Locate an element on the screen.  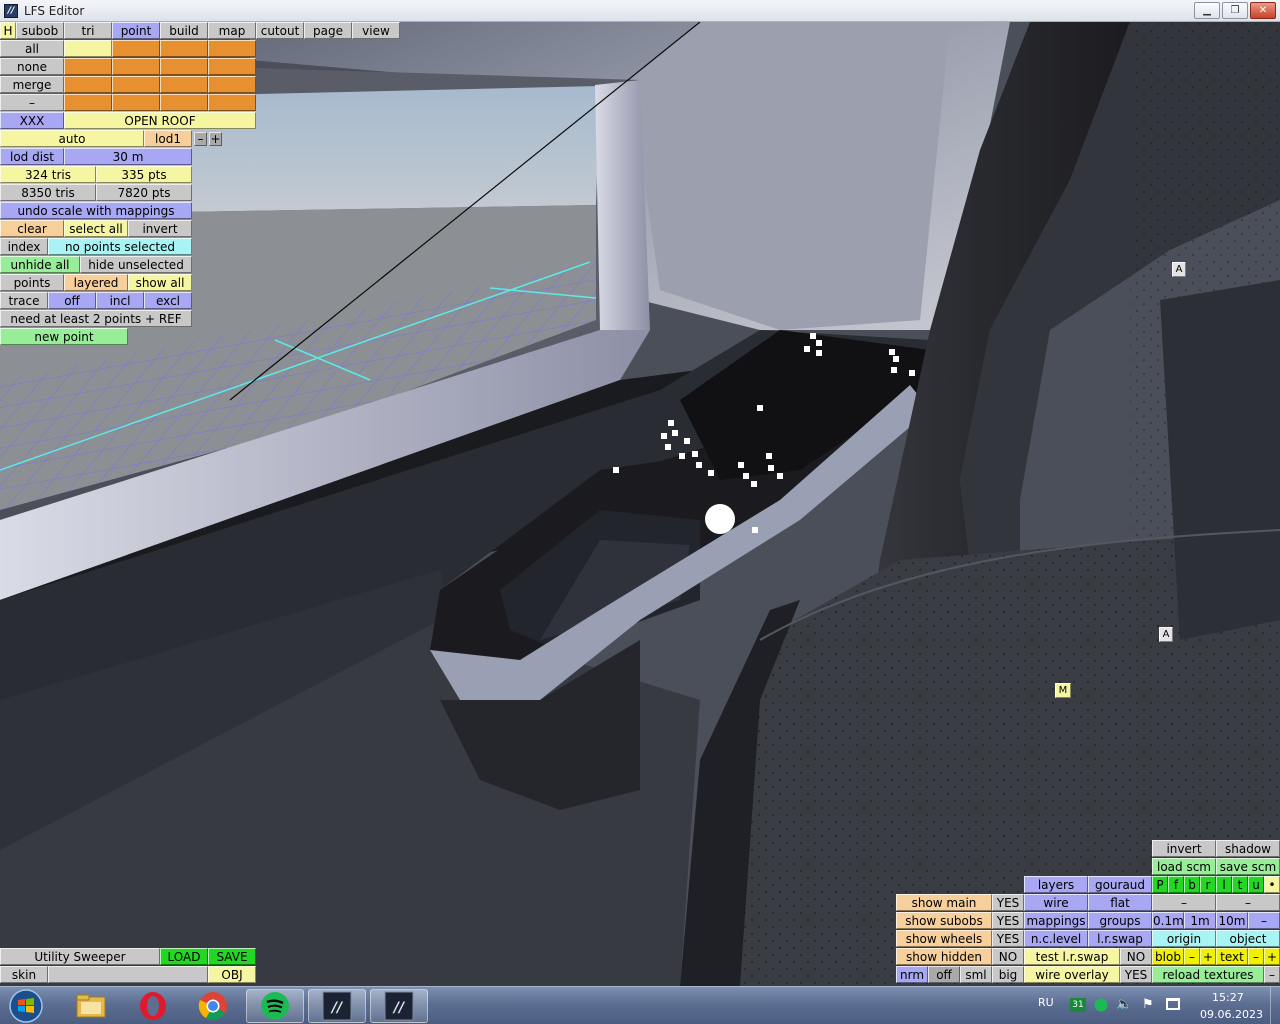
lod-button: lod1 is located at coordinates (168, 138).